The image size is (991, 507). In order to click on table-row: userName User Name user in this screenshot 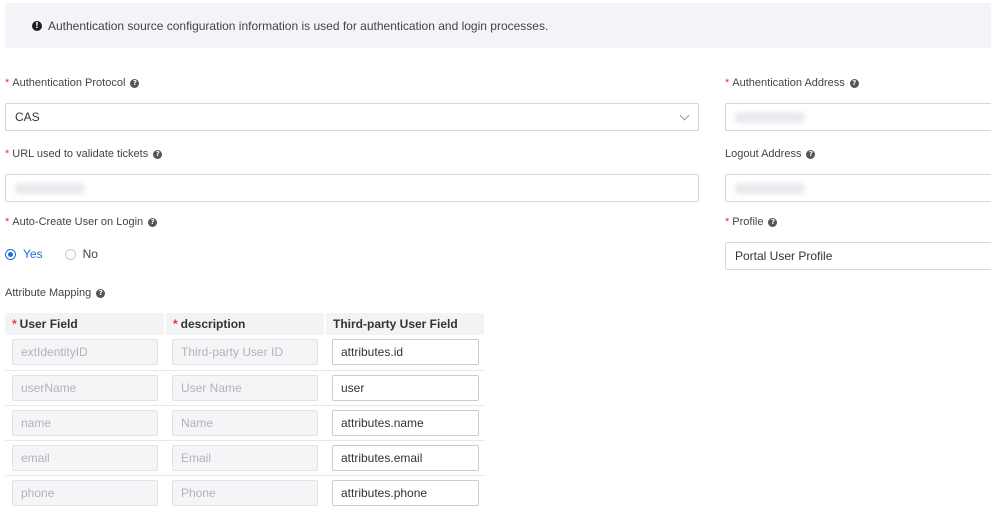, I will do `click(245, 388)`.